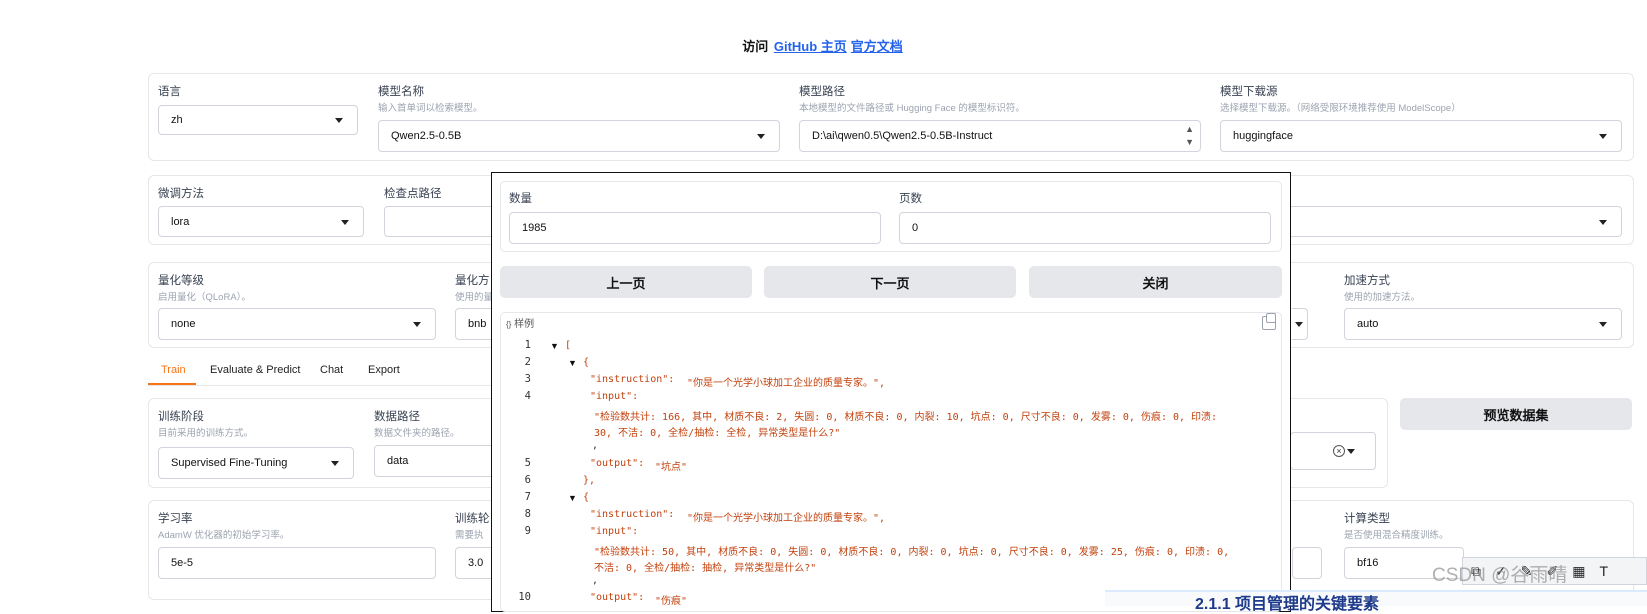 The image size is (1647, 614). Describe the element at coordinates (439, 221) in the screenshot. I see `checkpoint-select` at that location.